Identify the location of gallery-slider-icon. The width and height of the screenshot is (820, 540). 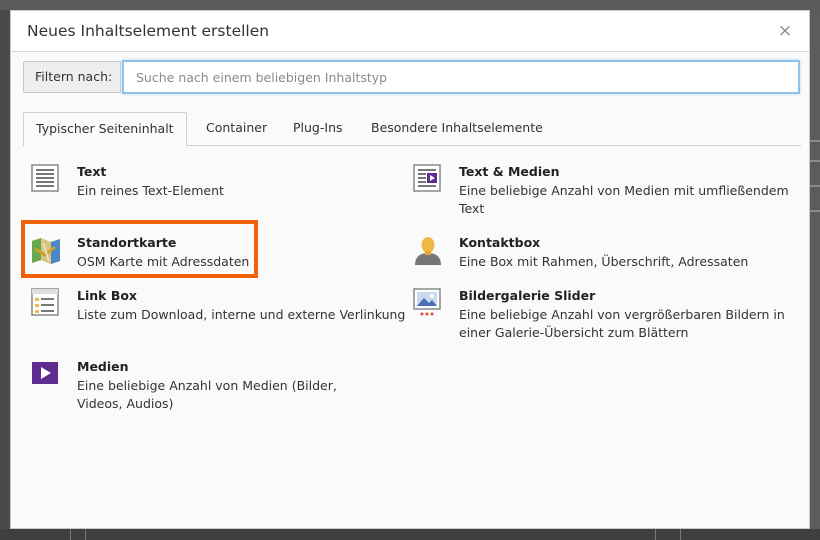
(427, 302).